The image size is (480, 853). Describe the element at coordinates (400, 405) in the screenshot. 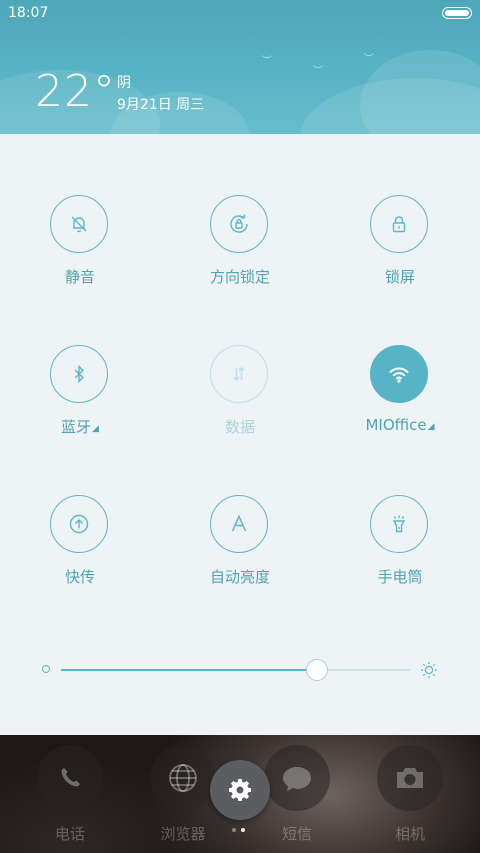

I see `toggle-wifi: MIOffice◢` at that location.